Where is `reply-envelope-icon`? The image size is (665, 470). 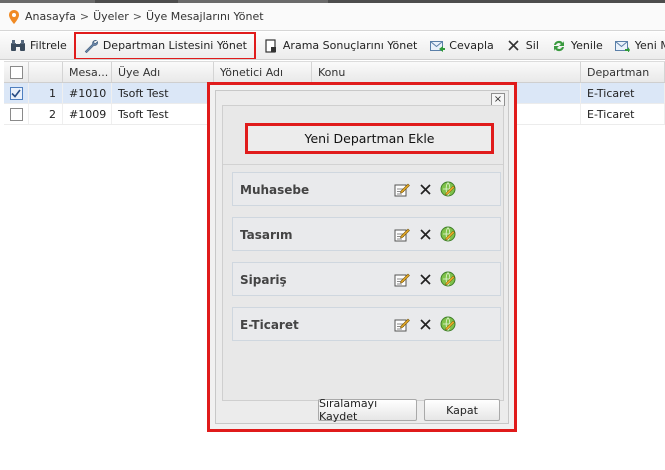
reply-envelope-icon is located at coordinates (437, 46).